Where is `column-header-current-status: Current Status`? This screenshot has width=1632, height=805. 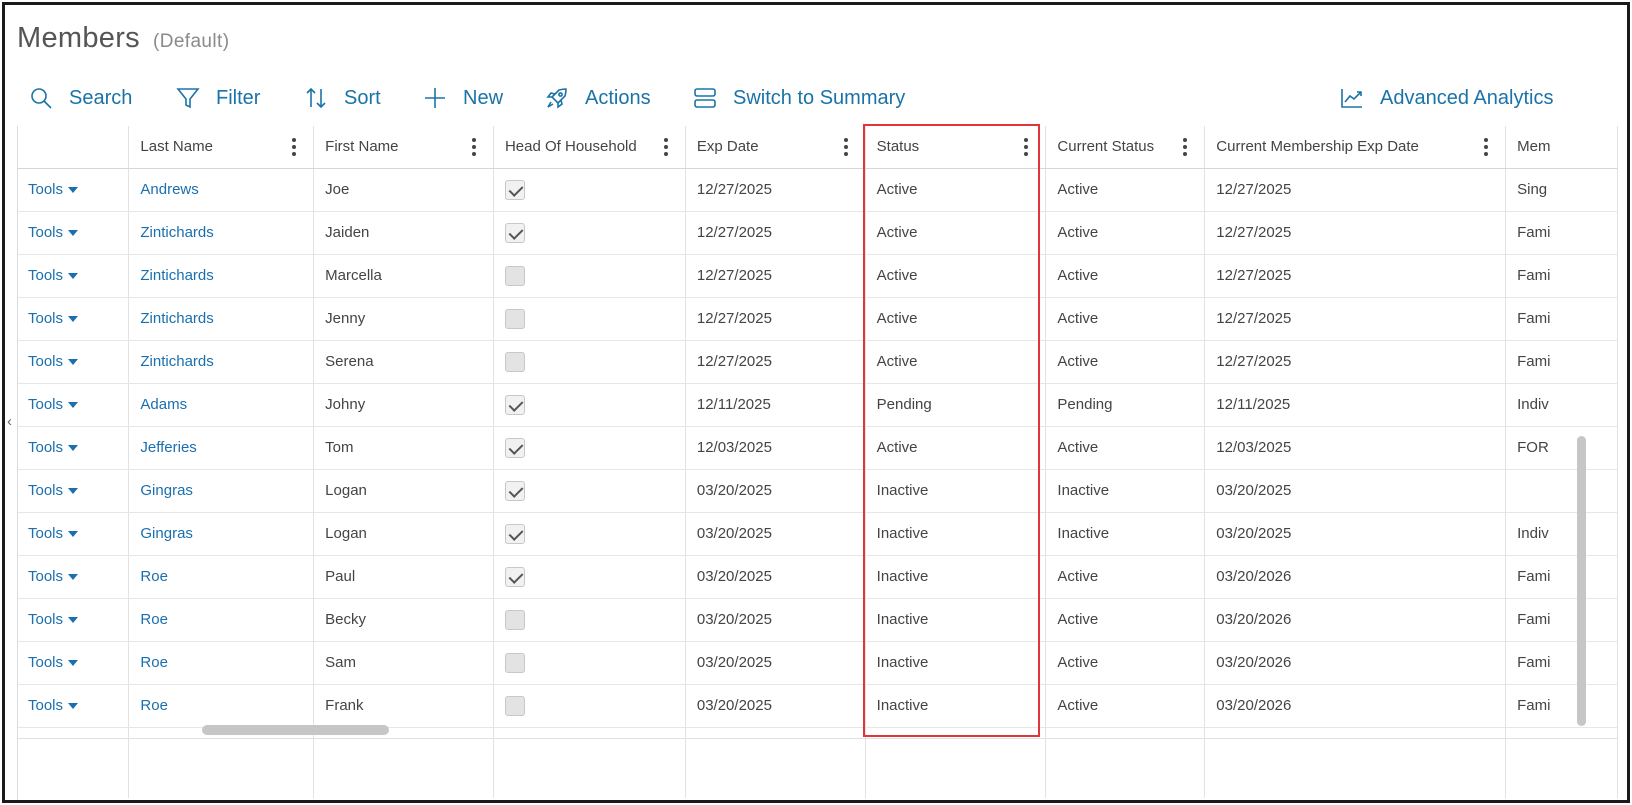 column-header-current-status: Current Status is located at coordinates (1125, 147).